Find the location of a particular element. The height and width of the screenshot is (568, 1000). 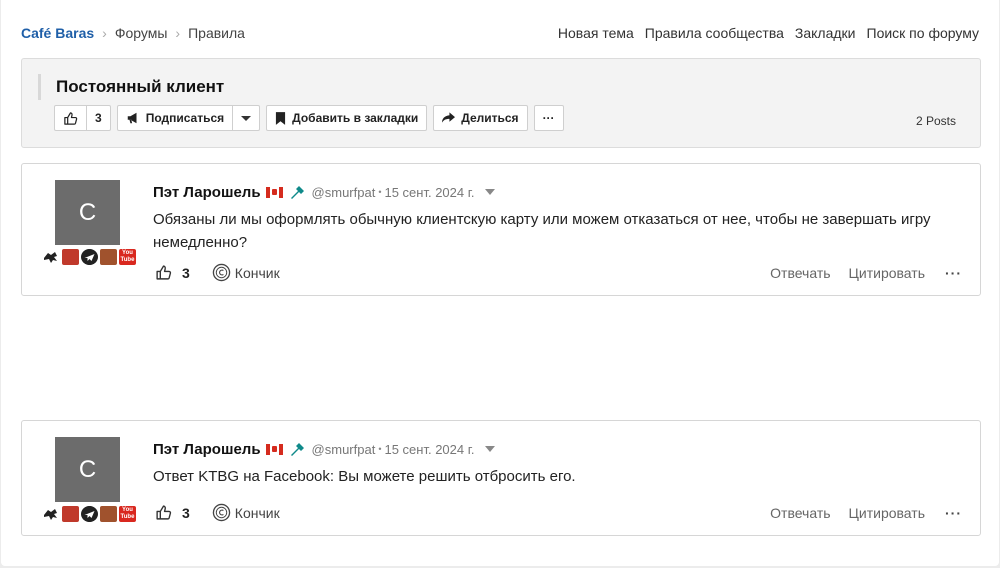

breadcrumb-forums-link: Форумы is located at coordinates (141, 33).